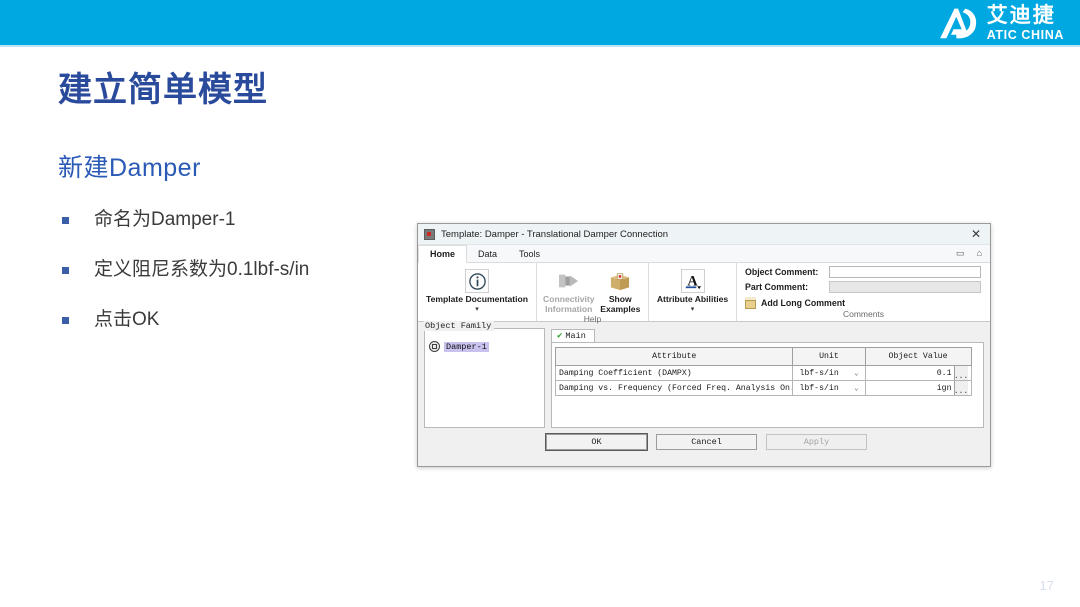  Describe the element at coordinates (750, 303) in the screenshot. I see `note-icon` at that location.